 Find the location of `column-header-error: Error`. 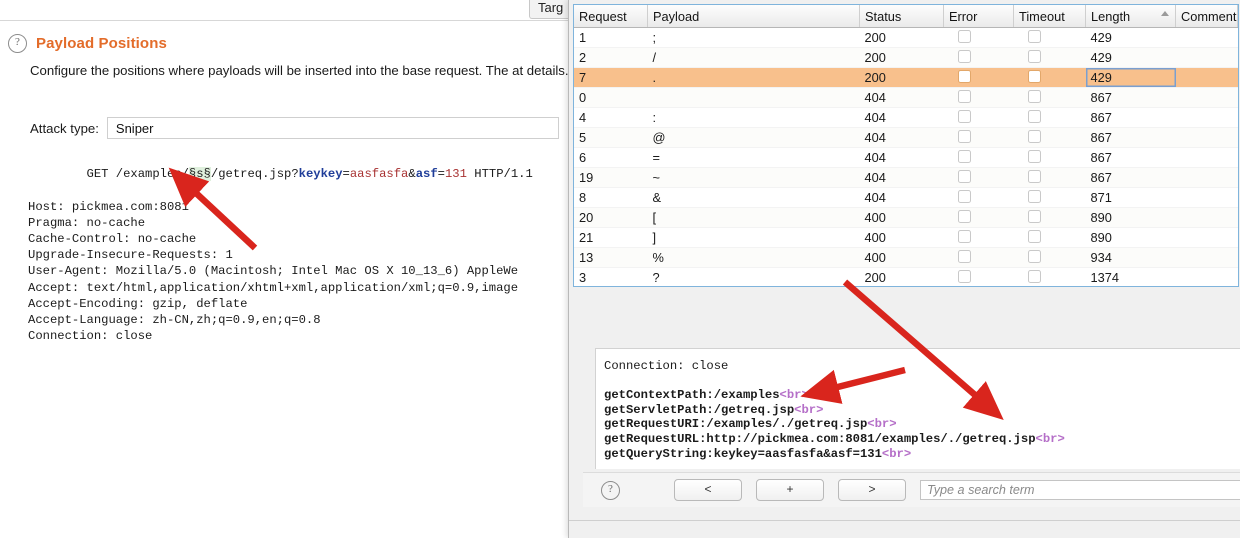

column-header-error: Error is located at coordinates (978, 16).